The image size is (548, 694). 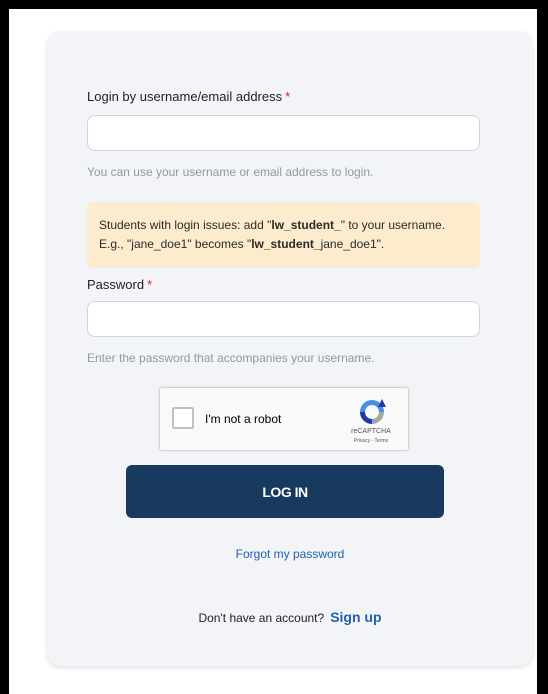 I want to click on recaptcha-links: Privacy - Terms, so click(x=371, y=441).